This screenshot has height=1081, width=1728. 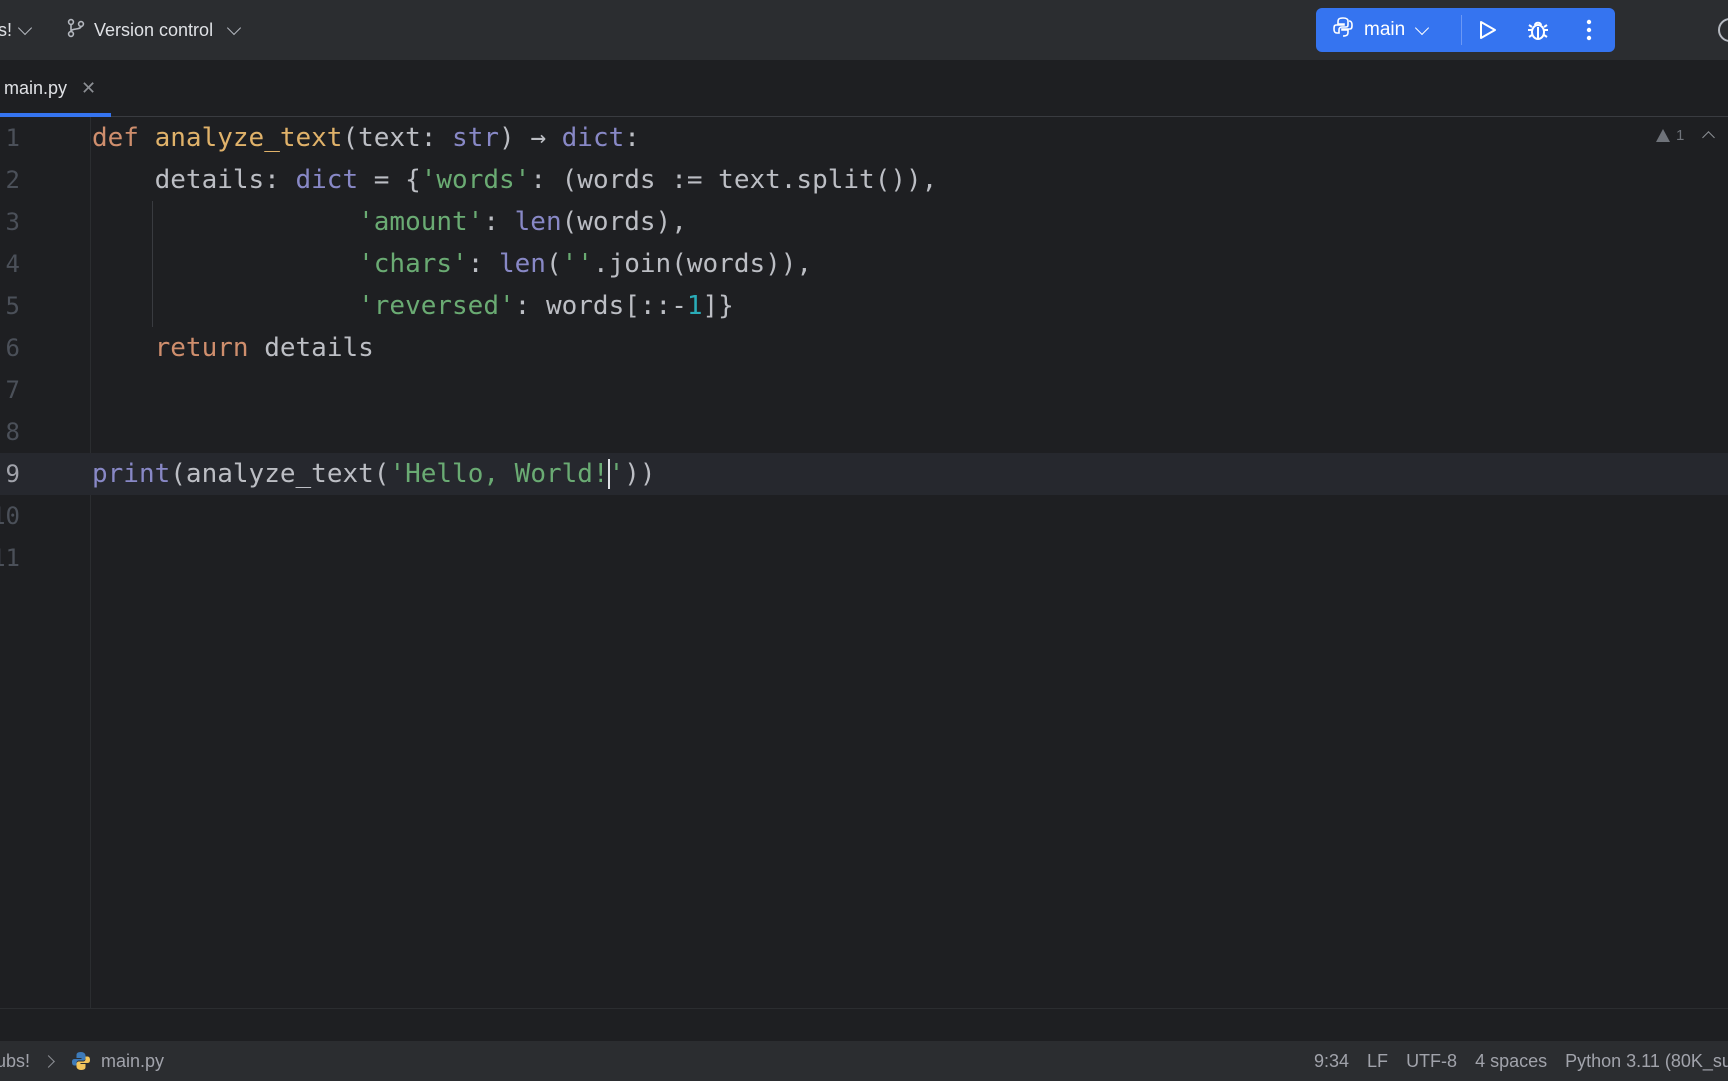 What do you see at coordinates (864, 474) in the screenshot?
I see `current-code-line: 9 print(analyze_text('Hello, World!'))` at bounding box center [864, 474].